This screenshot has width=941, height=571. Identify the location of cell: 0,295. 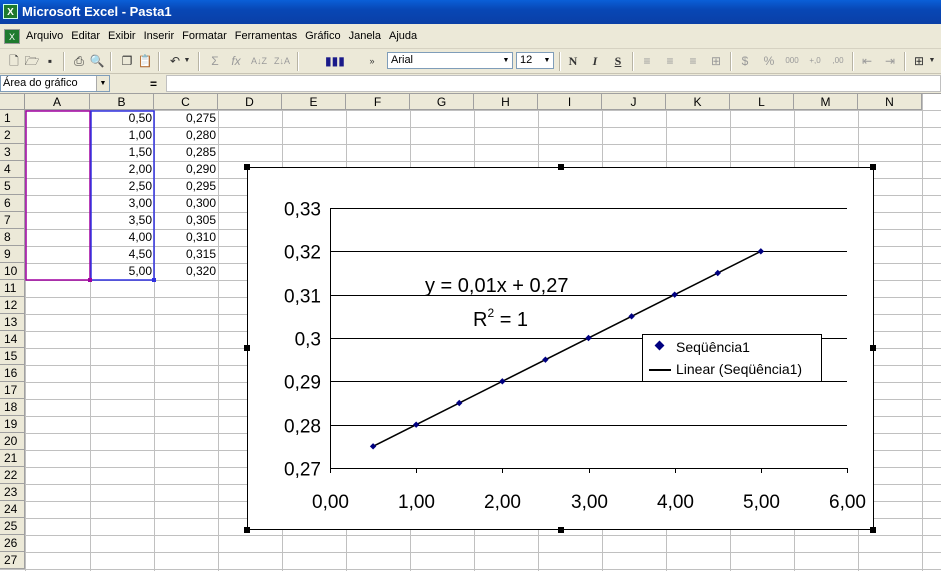
(186, 186).